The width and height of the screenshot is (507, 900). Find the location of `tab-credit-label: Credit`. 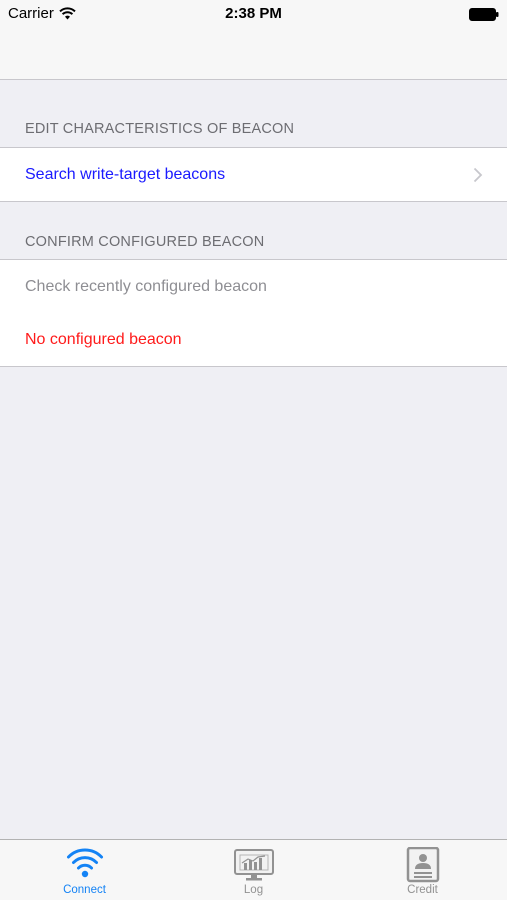

tab-credit-label: Credit is located at coordinates (422, 890).